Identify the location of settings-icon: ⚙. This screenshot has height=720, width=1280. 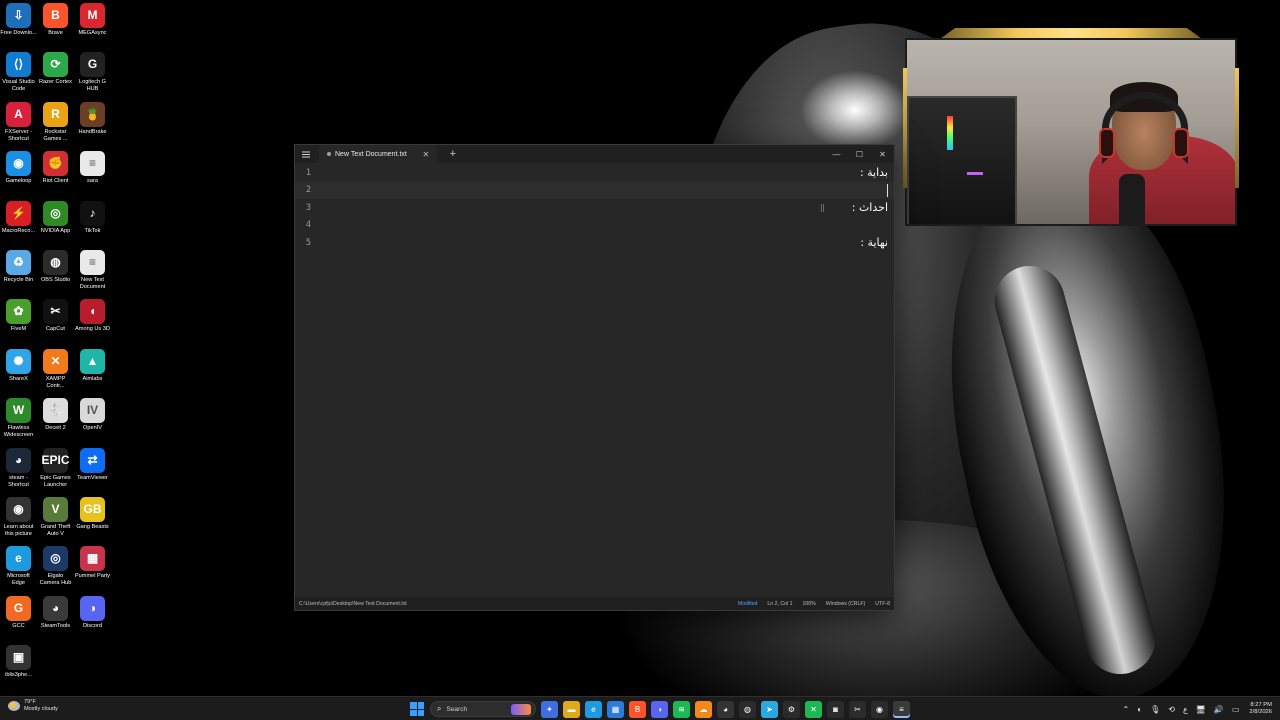
(791, 709).